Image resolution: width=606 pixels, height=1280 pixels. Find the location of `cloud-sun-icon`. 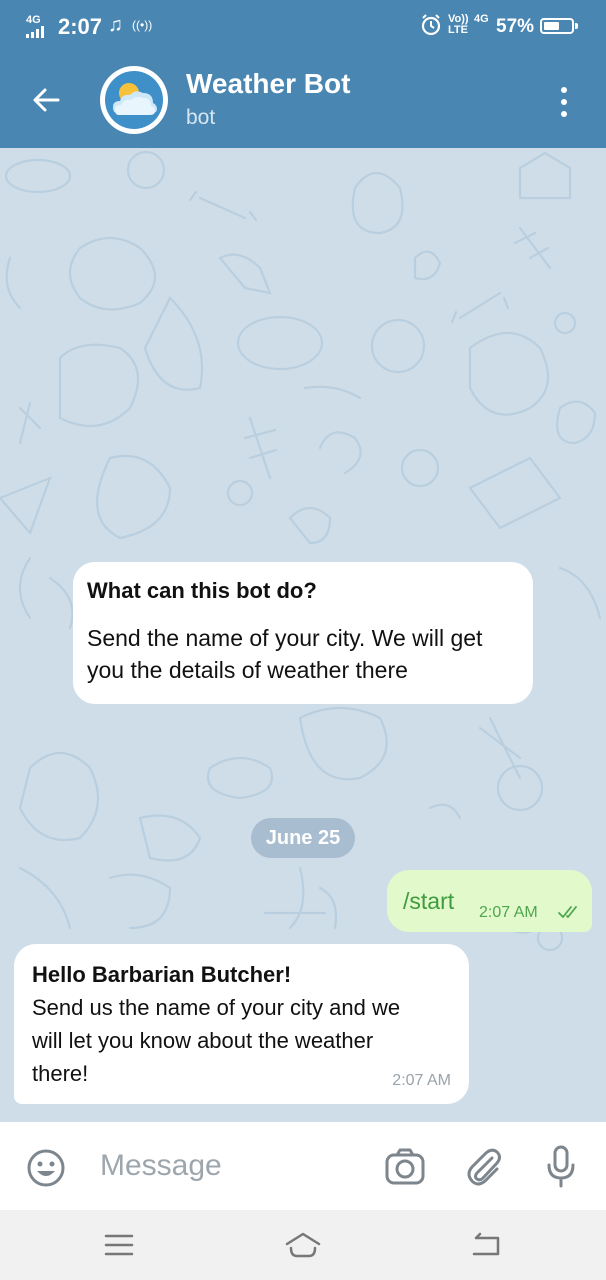

cloud-sun-icon is located at coordinates (135, 99).